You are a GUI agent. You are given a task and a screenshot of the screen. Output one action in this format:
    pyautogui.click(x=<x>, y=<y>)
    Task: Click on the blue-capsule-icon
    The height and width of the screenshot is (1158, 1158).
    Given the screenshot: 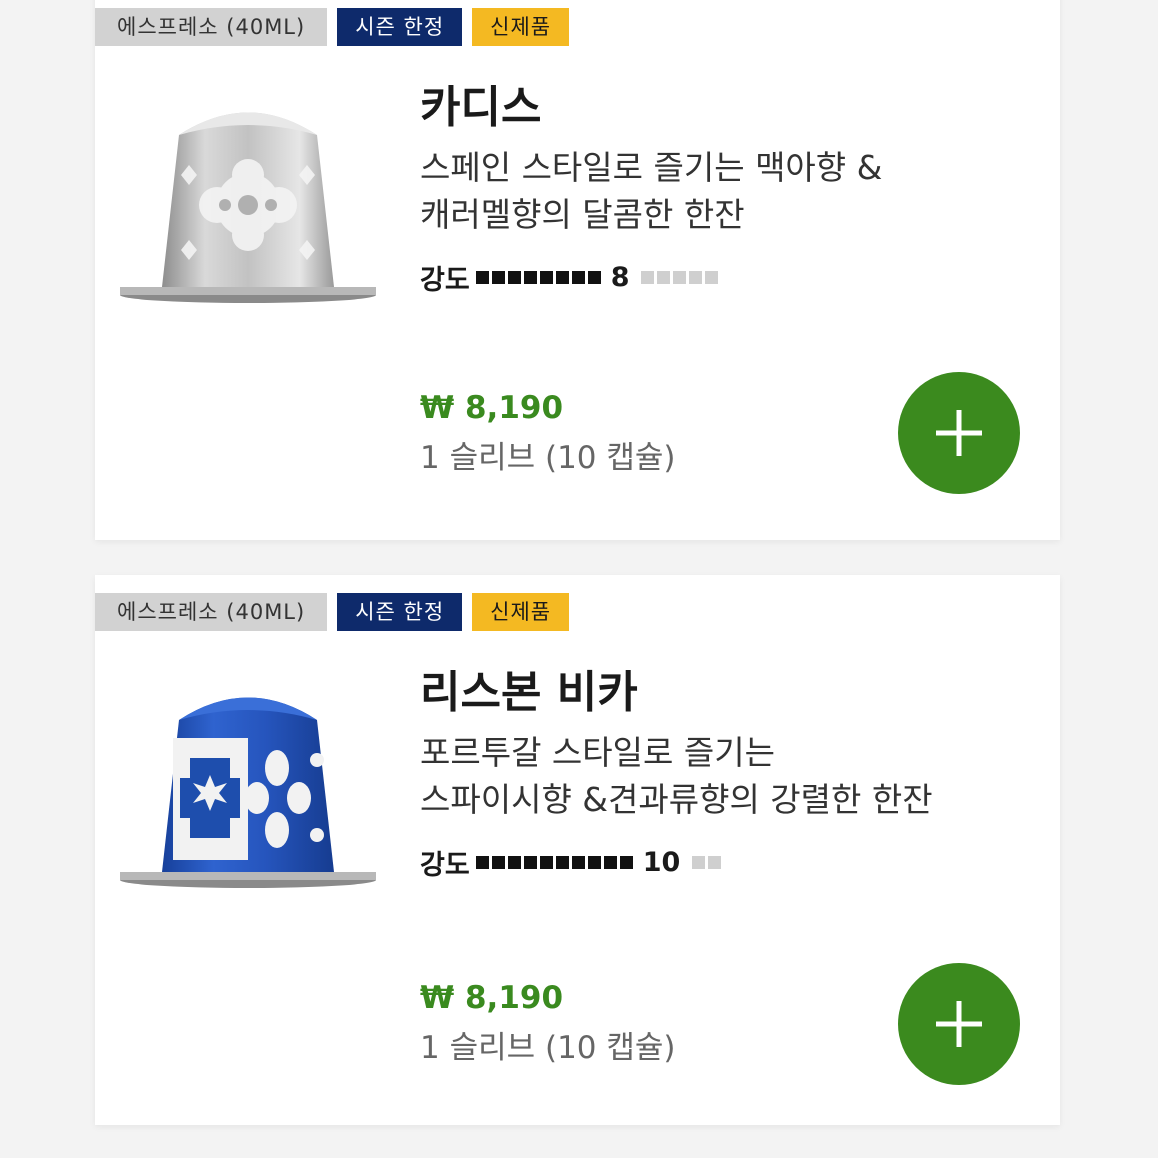 What is the action you would take?
    pyautogui.click(x=248, y=792)
    